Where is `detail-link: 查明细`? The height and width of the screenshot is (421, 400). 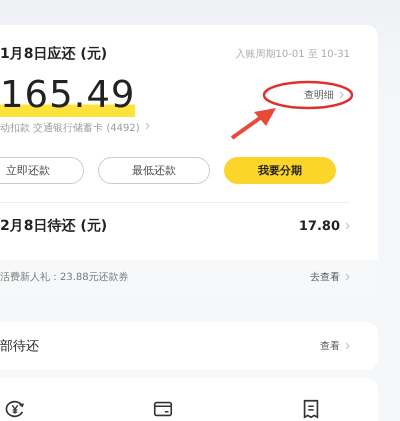 detail-link: 查明细 is located at coordinates (319, 95).